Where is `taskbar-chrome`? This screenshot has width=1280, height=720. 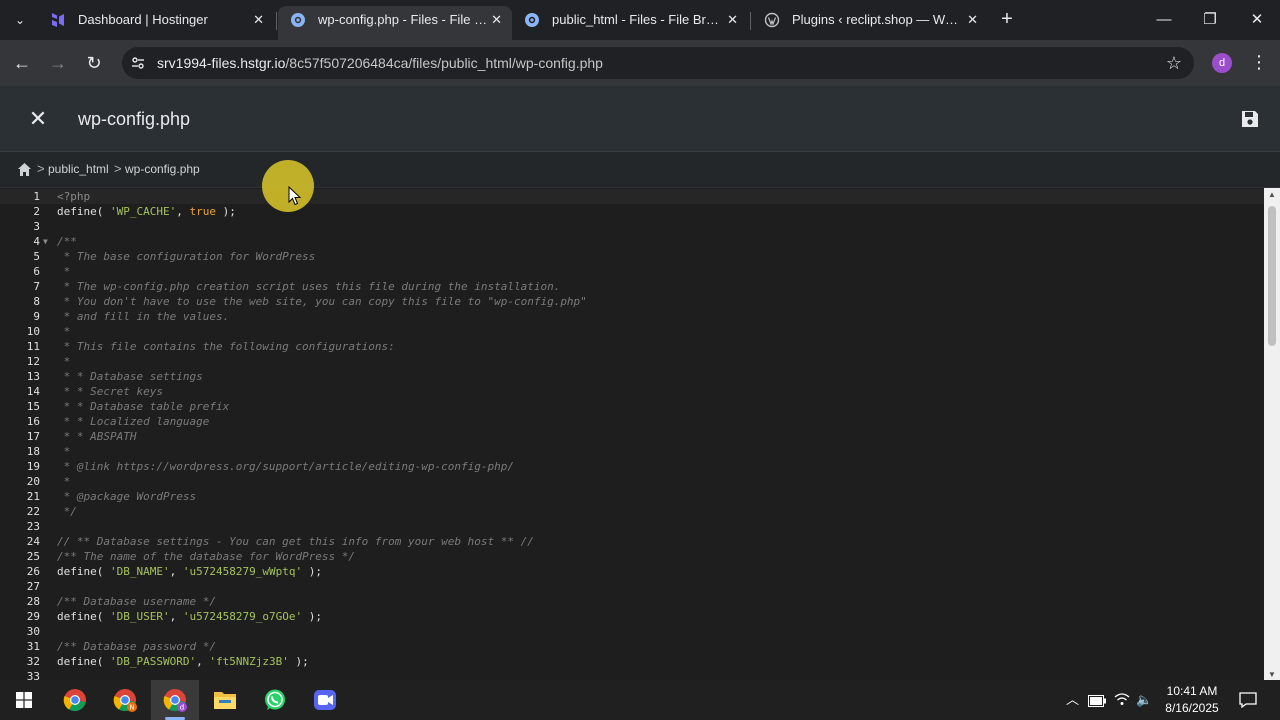
taskbar-chrome is located at coordinates (75, 700).